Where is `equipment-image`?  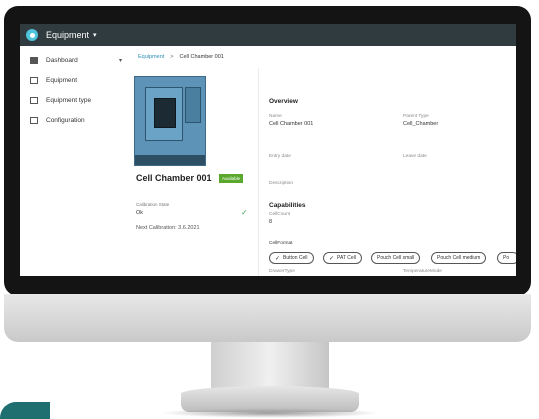
equipment-image is located at coordinates (170, 121).